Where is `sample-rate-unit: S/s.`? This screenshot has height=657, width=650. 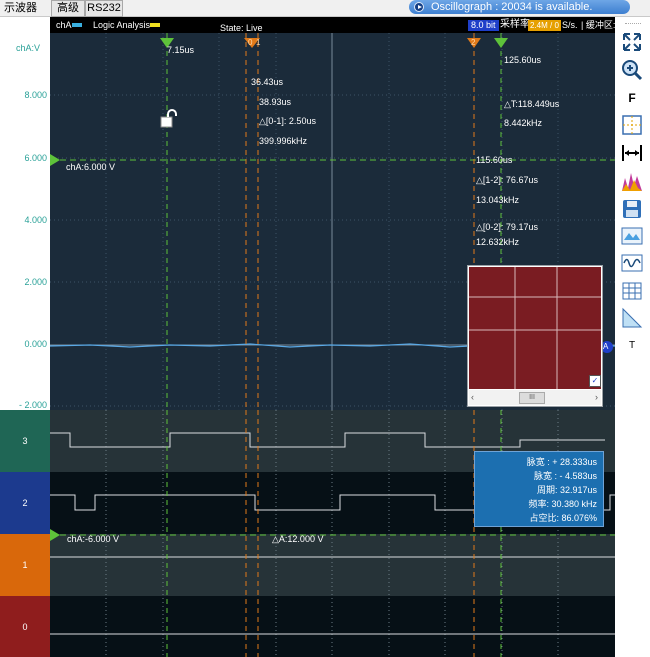
sample-rate-unit: S/s. is located at coordinates (570, 25).